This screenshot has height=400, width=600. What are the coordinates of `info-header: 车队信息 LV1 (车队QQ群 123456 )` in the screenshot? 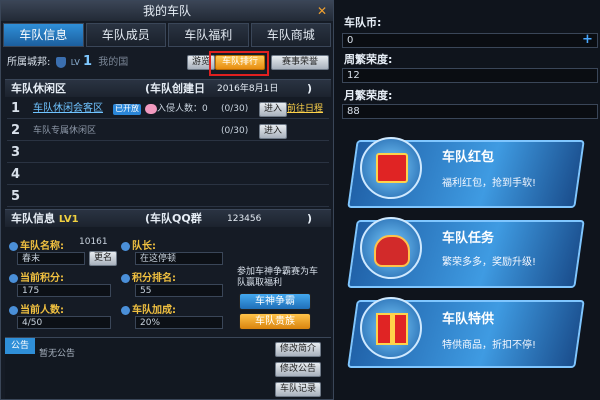 It's located at (168, 218).